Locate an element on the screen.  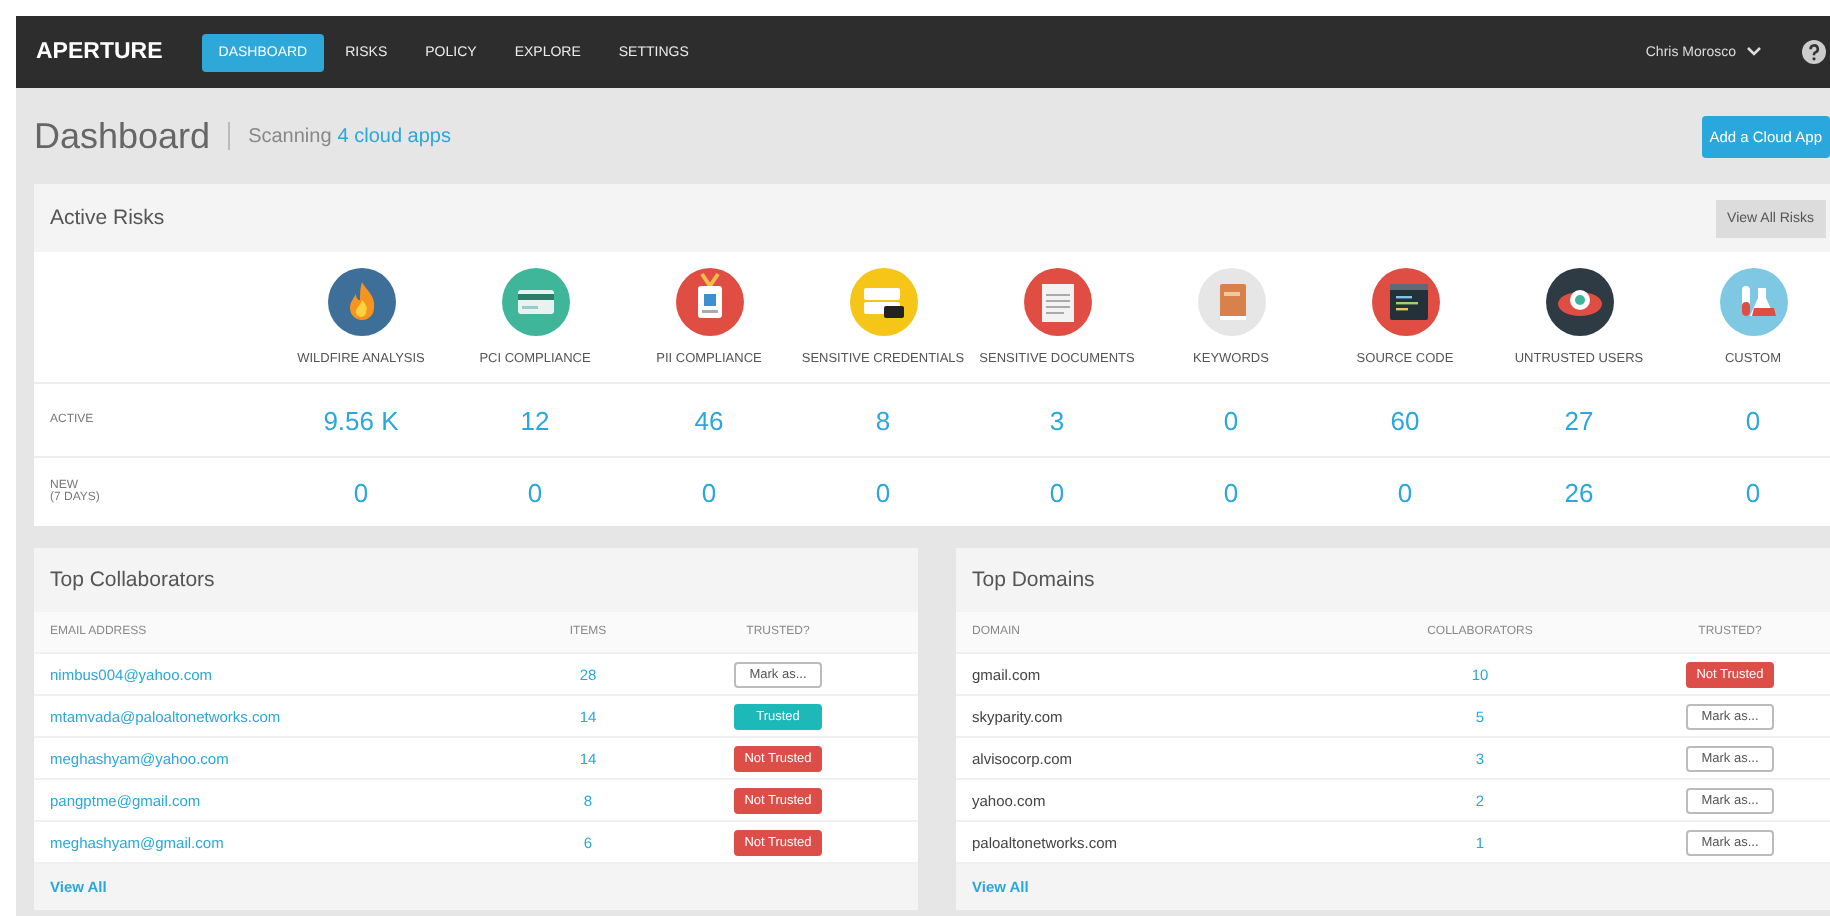
panel-title: Top Collaborators is located at coordinates (132, 580).